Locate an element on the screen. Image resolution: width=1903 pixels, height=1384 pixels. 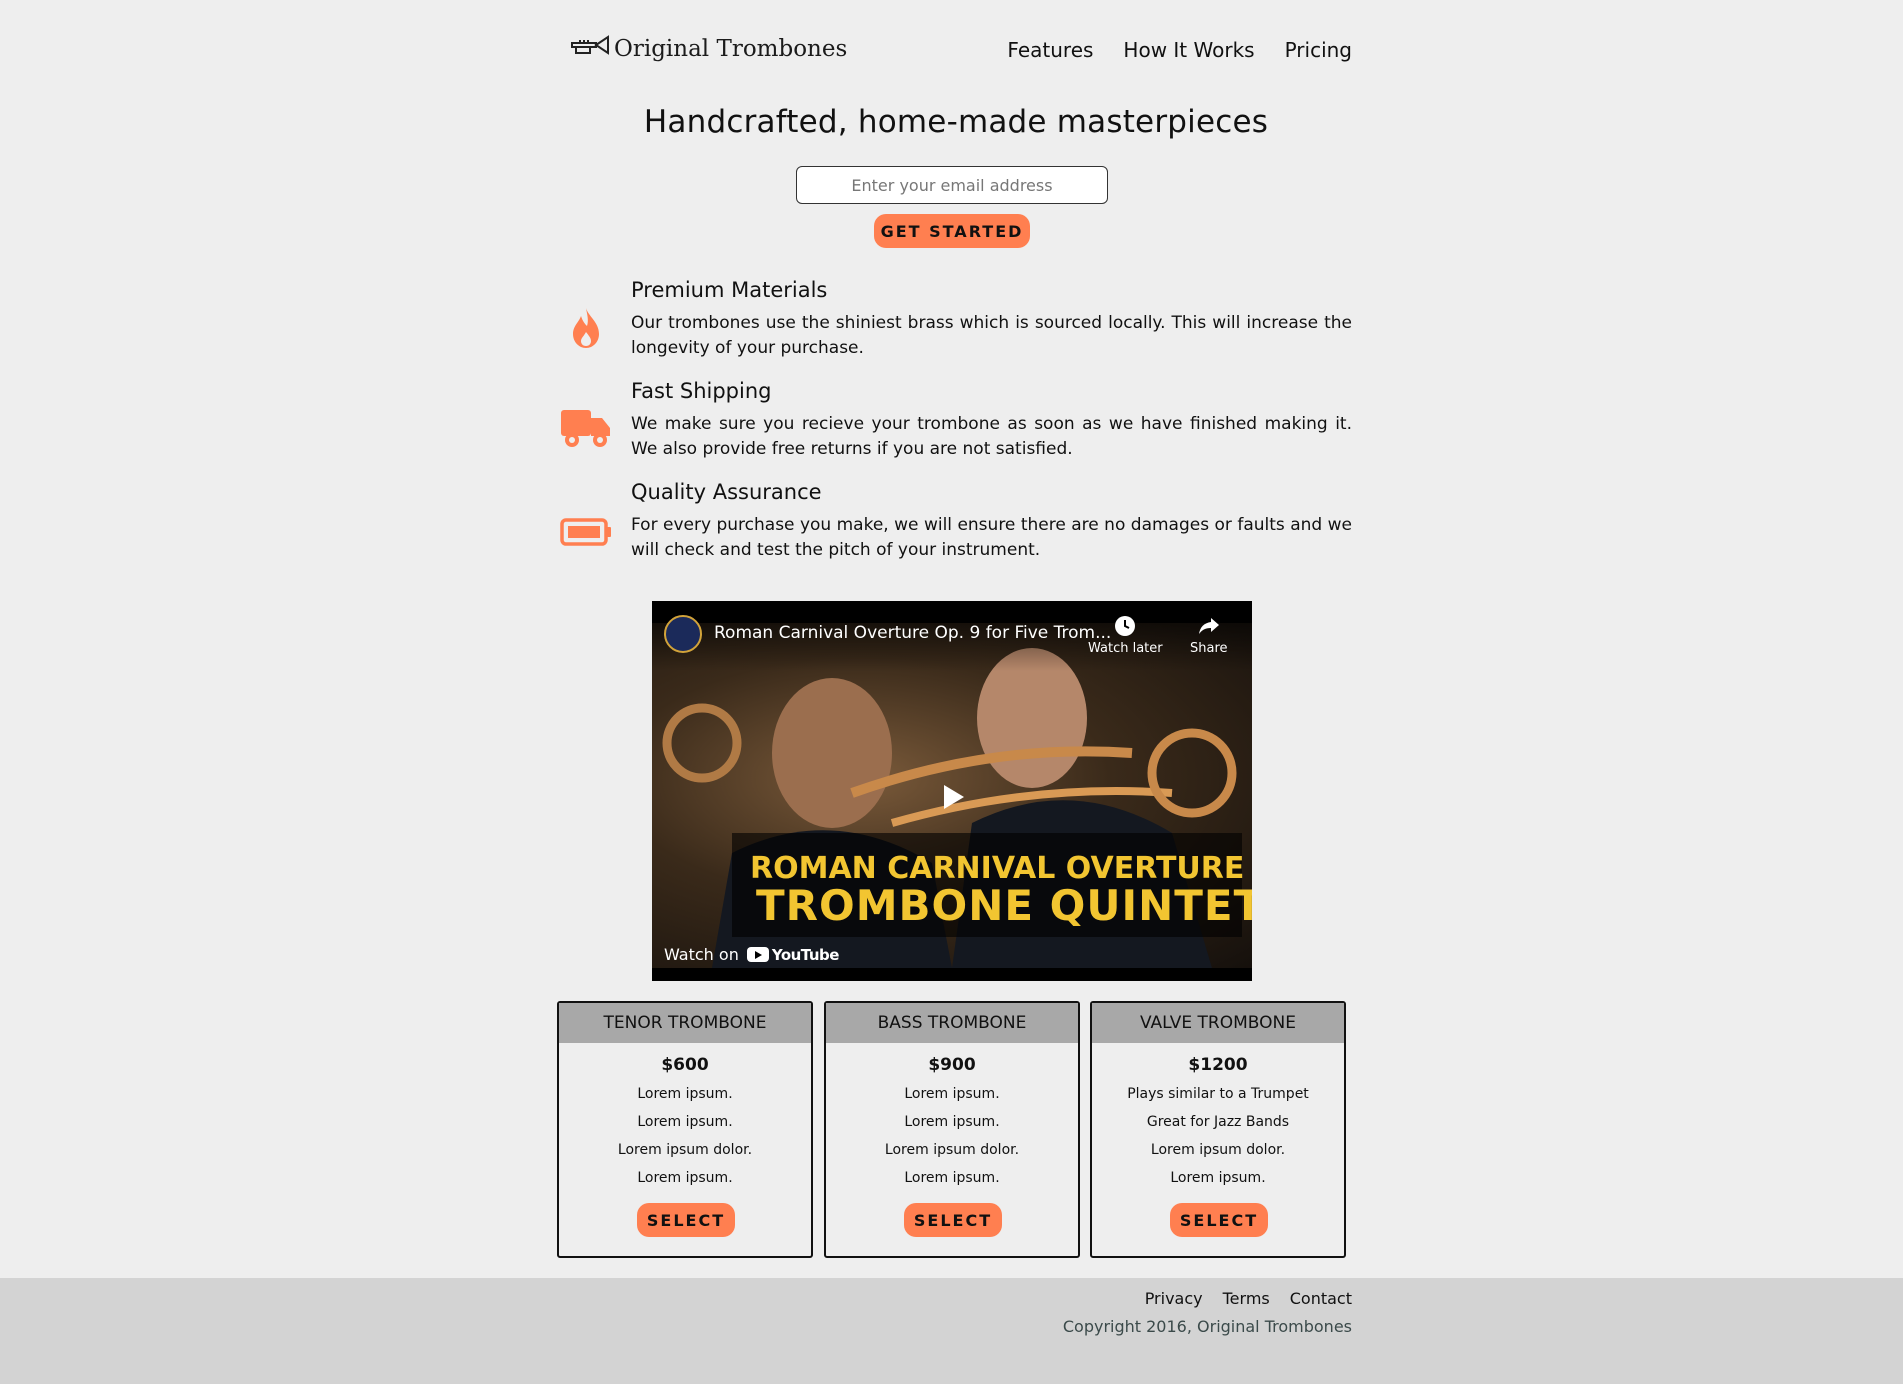
select-tenor-button: SELECT is located at coordinates (686, 1220).